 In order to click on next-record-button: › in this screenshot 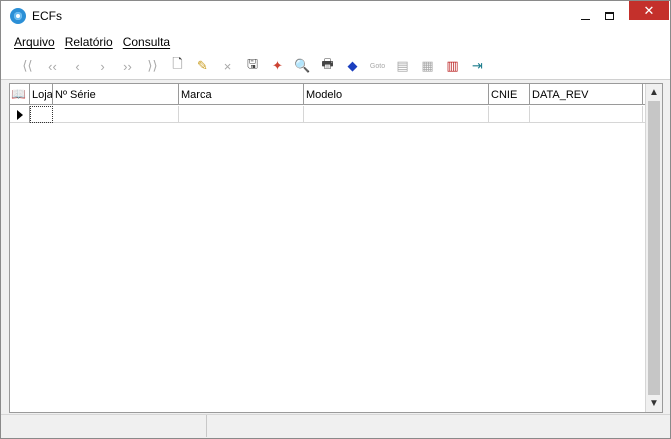, I will do `click(102, 66)`.